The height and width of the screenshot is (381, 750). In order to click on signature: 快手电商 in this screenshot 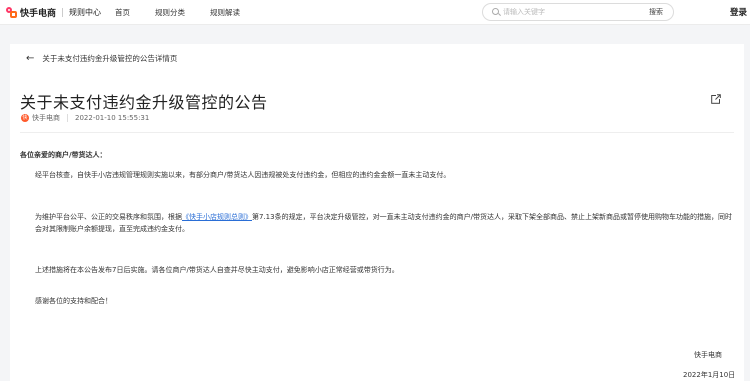, I will do `click(708, 355)`.